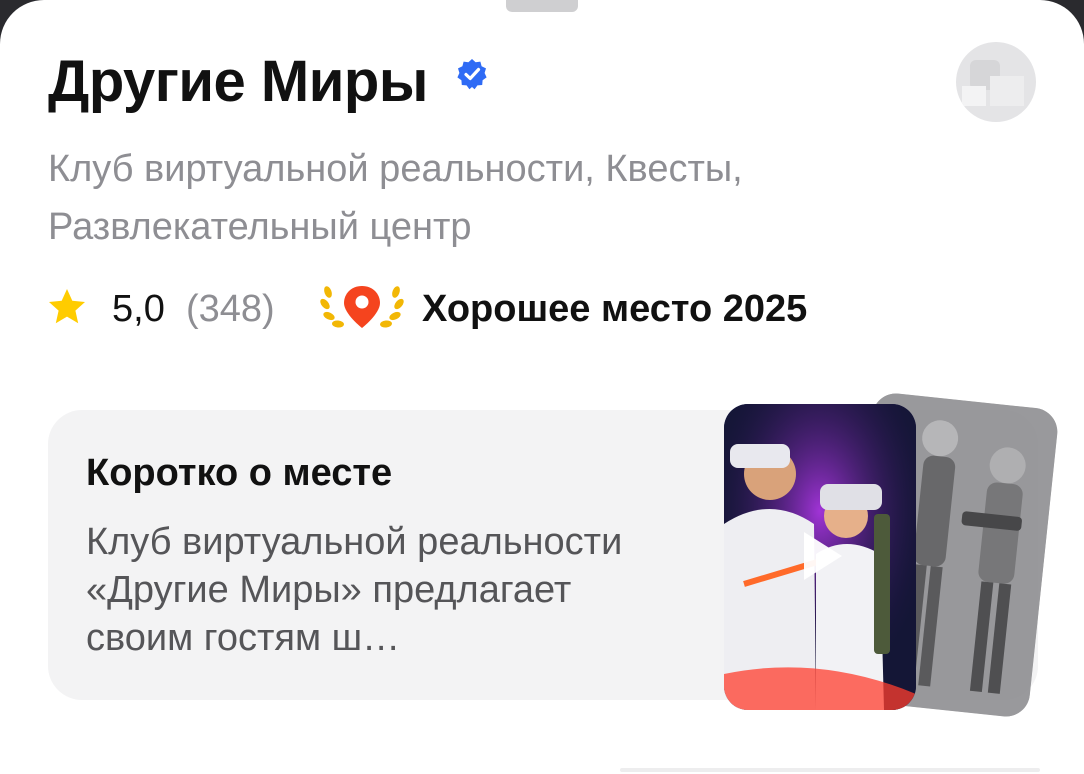  Describe the element at coordinates (239, 473) in the screenshot. I see `about-title: Коротко о месте` at that location.